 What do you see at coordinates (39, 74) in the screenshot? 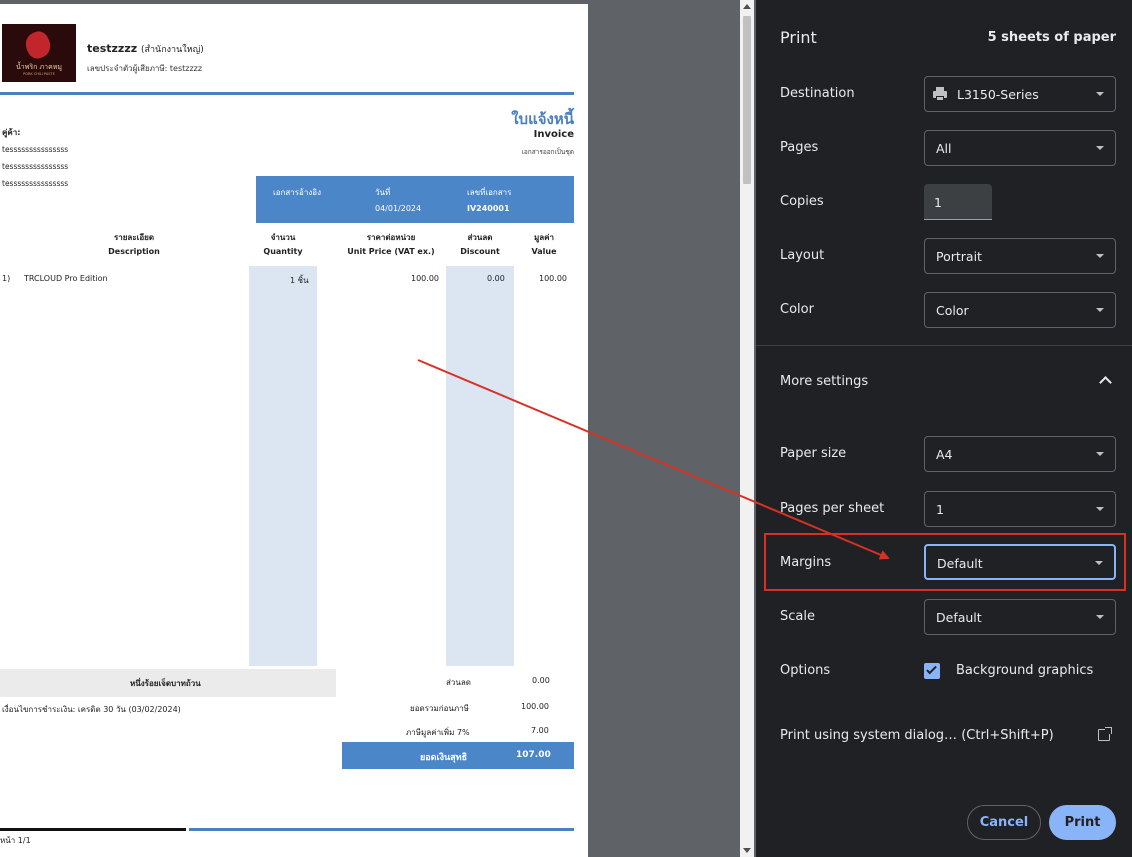
I see `logo-subtext: PORK CHILI PASTE` at bounding box center [39, 74].